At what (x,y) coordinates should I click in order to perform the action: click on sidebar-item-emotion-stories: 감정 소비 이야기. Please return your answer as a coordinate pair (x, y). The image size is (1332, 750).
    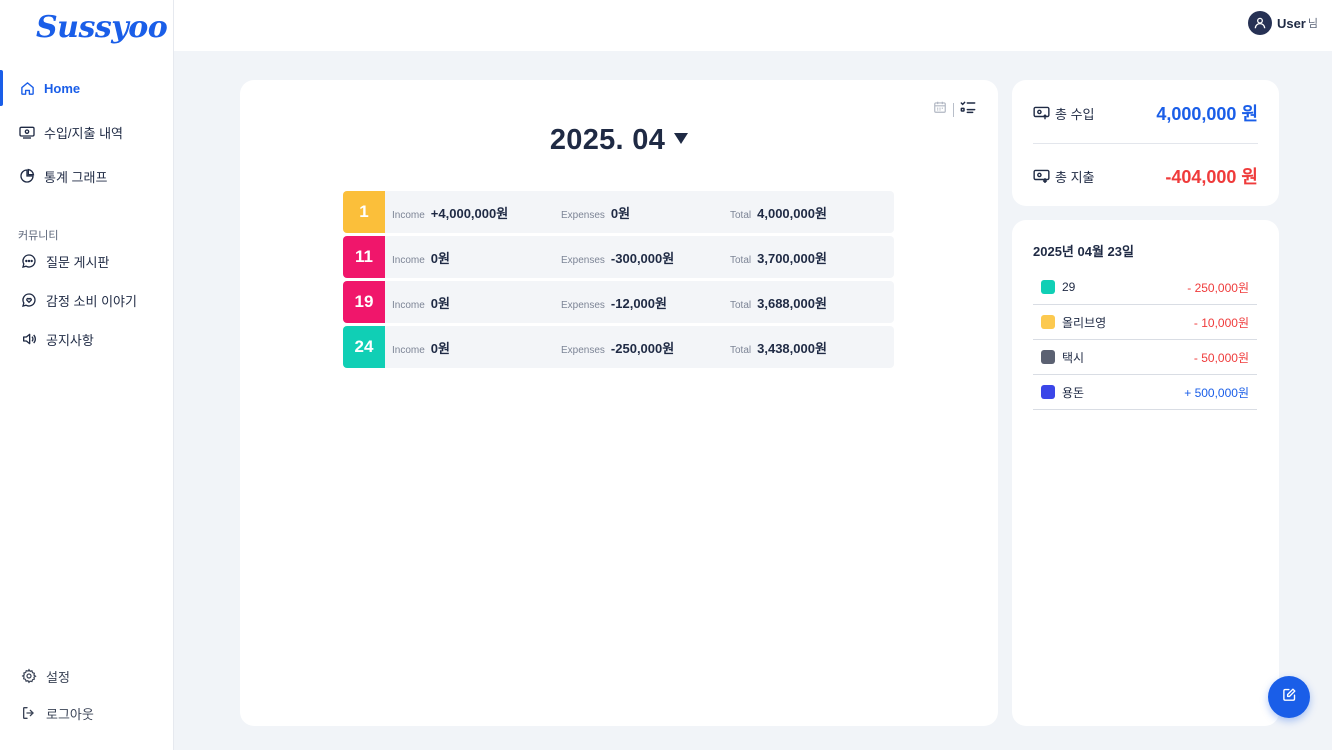
    Looking at the image, I should click on (86, 300).